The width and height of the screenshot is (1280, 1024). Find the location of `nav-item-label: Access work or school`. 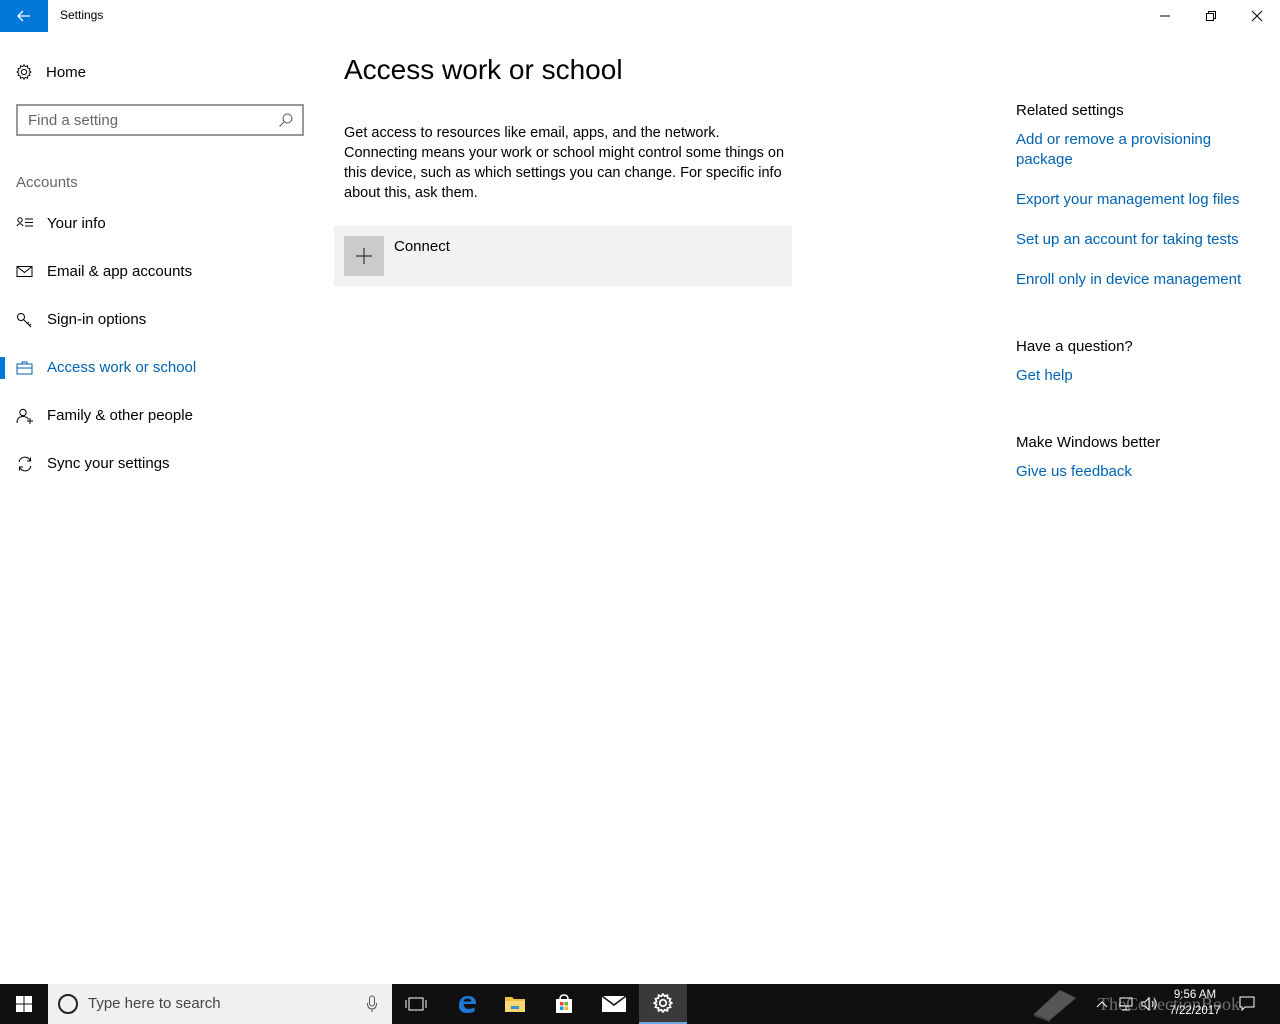

nav-item-label: Access work or school is located at coordinates (122, 367).